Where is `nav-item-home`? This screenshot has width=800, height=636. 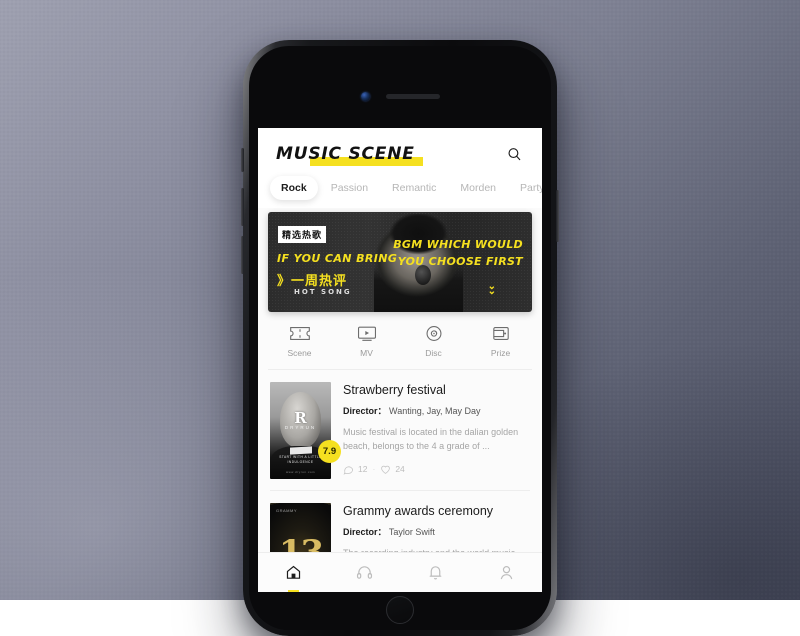
nav-item-home is located at coordinates (293, 572).